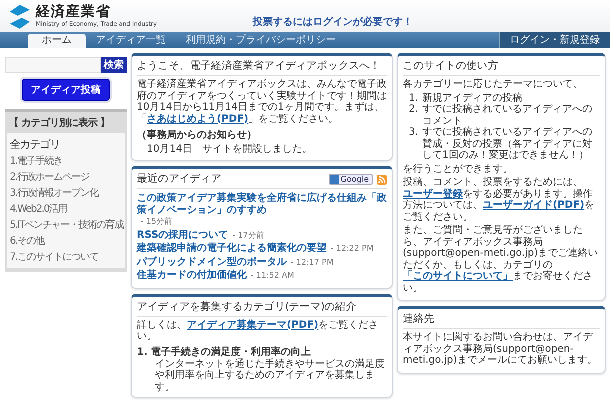 This screenshot has width=610, height=400. What do you see at coordinates (180, 179) in the screenshot?
I see `card-title: 最近のアイディア` at bounding box center [180, 179].